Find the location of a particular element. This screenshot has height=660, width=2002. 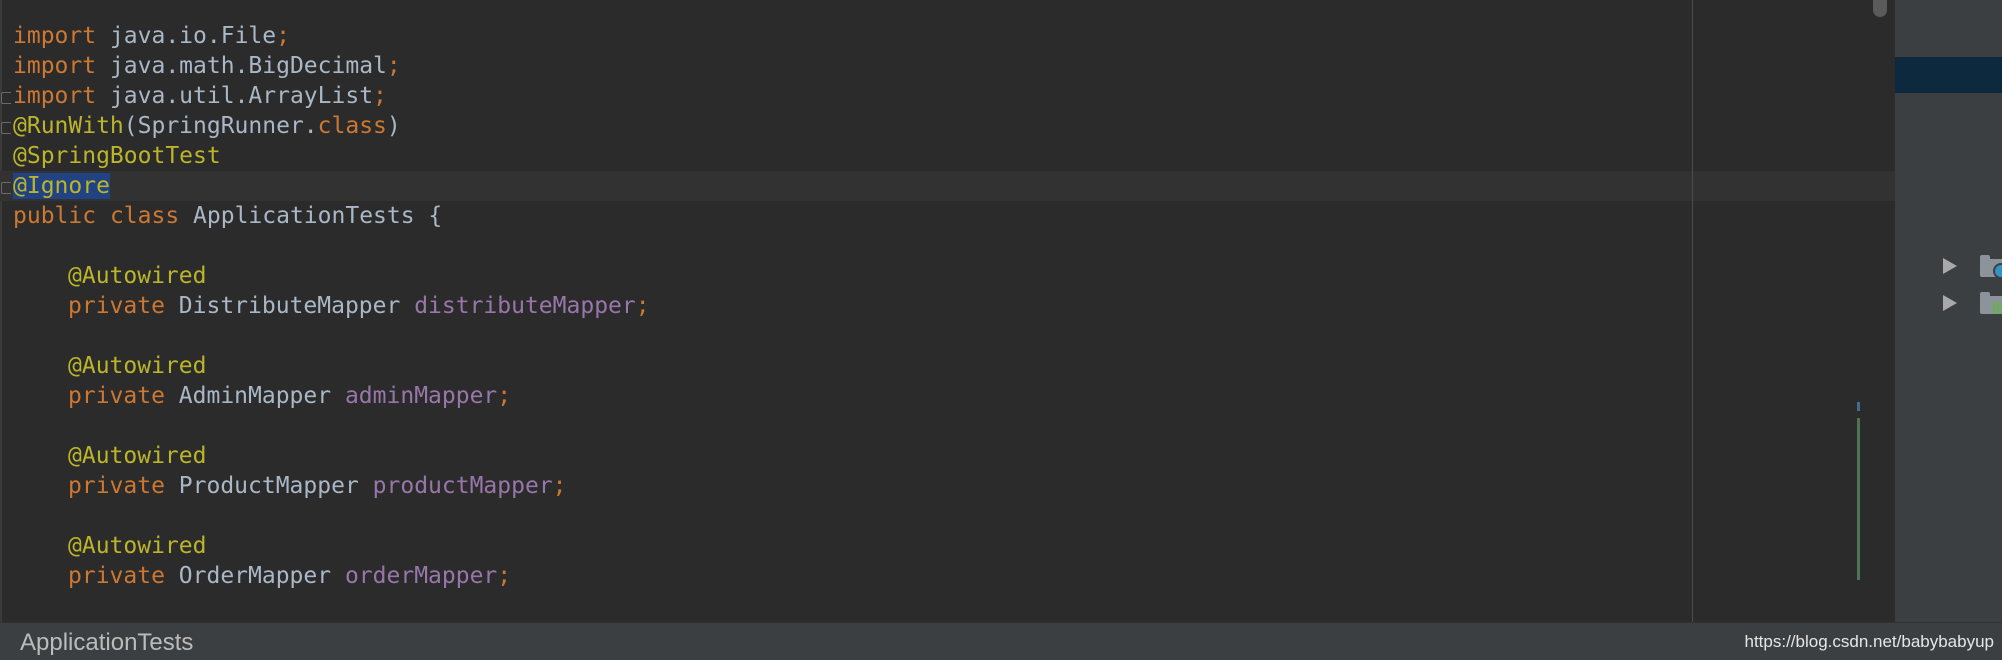

keyword-public: public is located at coordinates (55, 216).